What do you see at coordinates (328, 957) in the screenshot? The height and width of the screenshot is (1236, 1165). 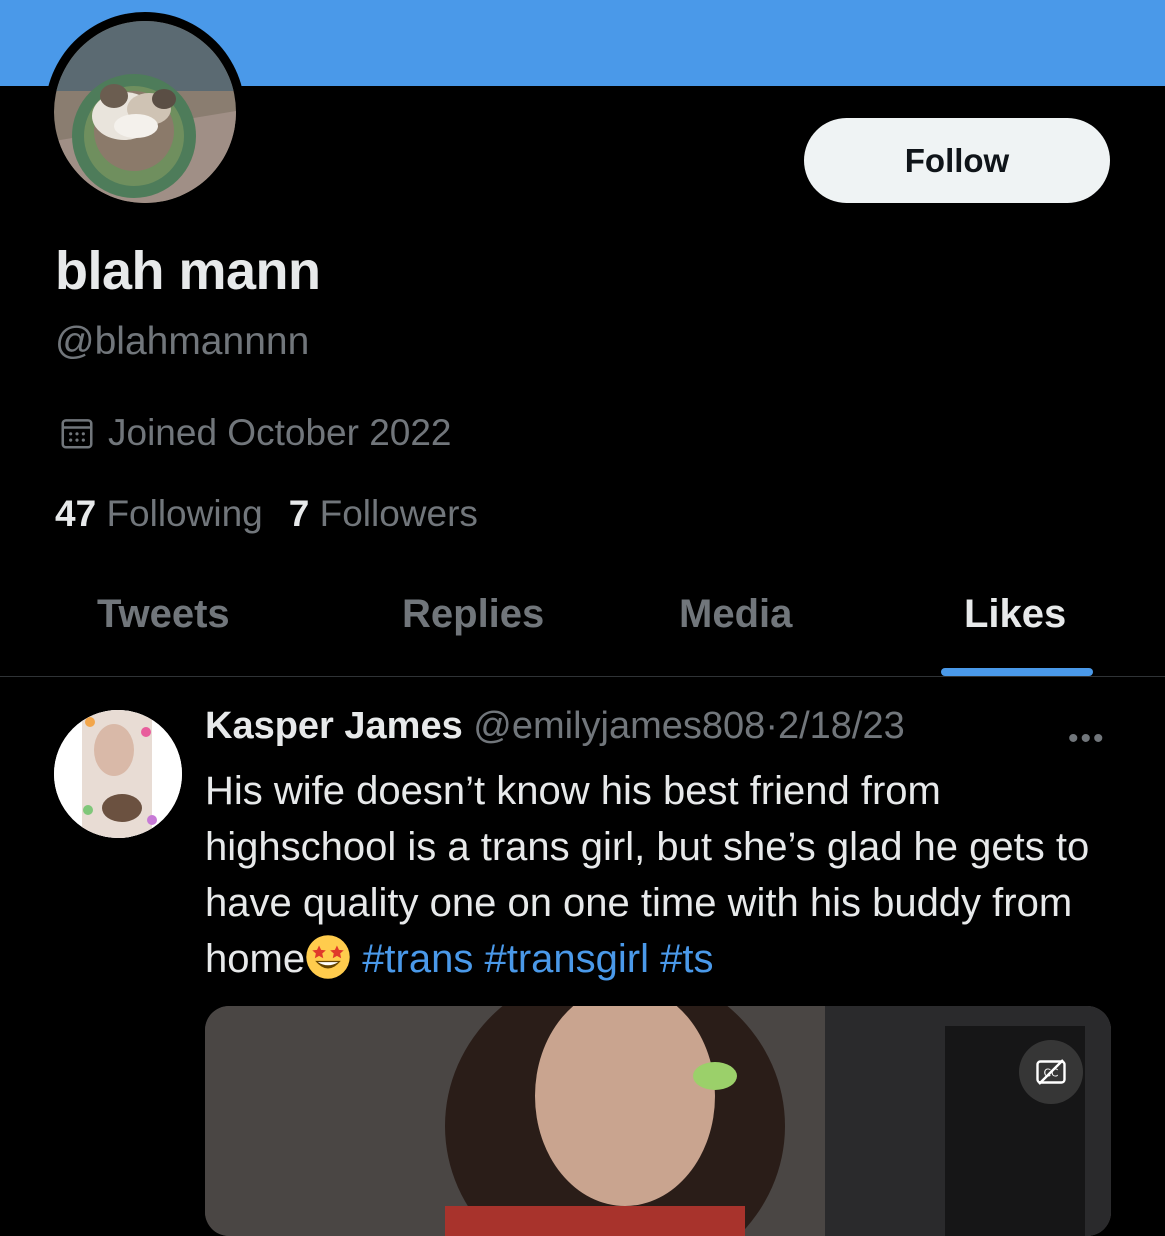 I see `star-struck-emoji` at bounding box center [328, 957].